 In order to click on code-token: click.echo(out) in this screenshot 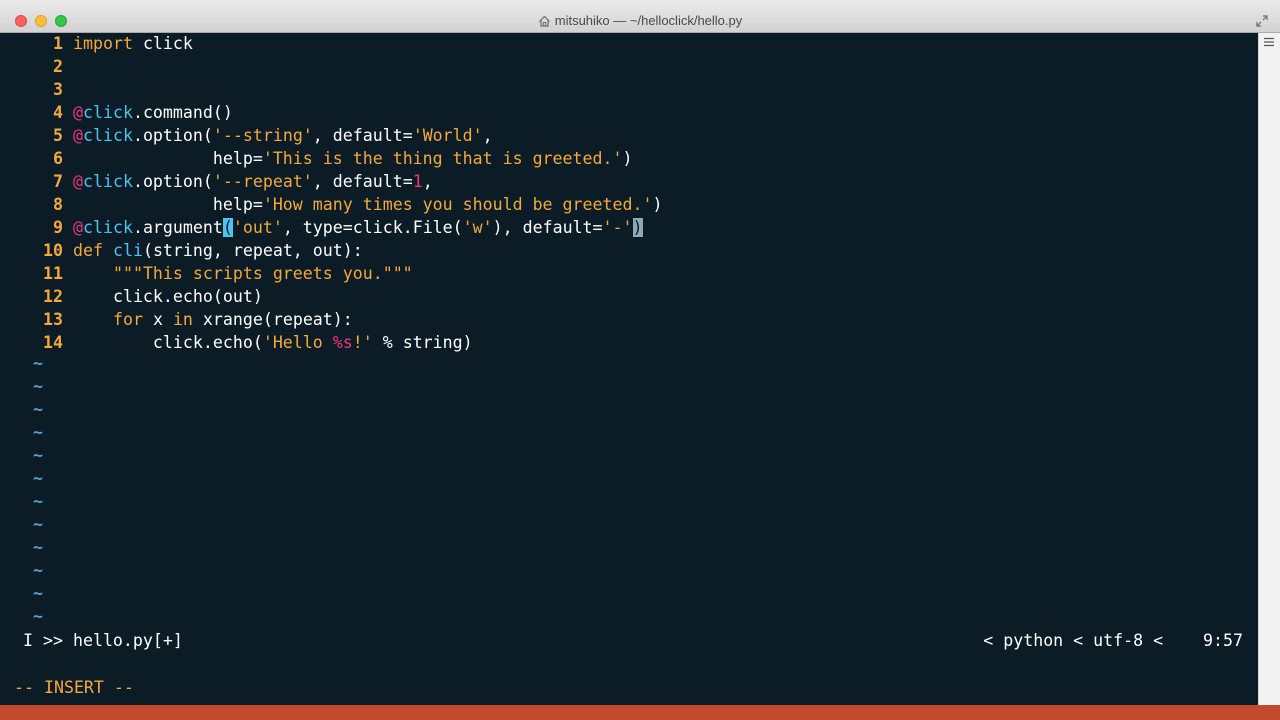, I will do `click(168, 296)`.